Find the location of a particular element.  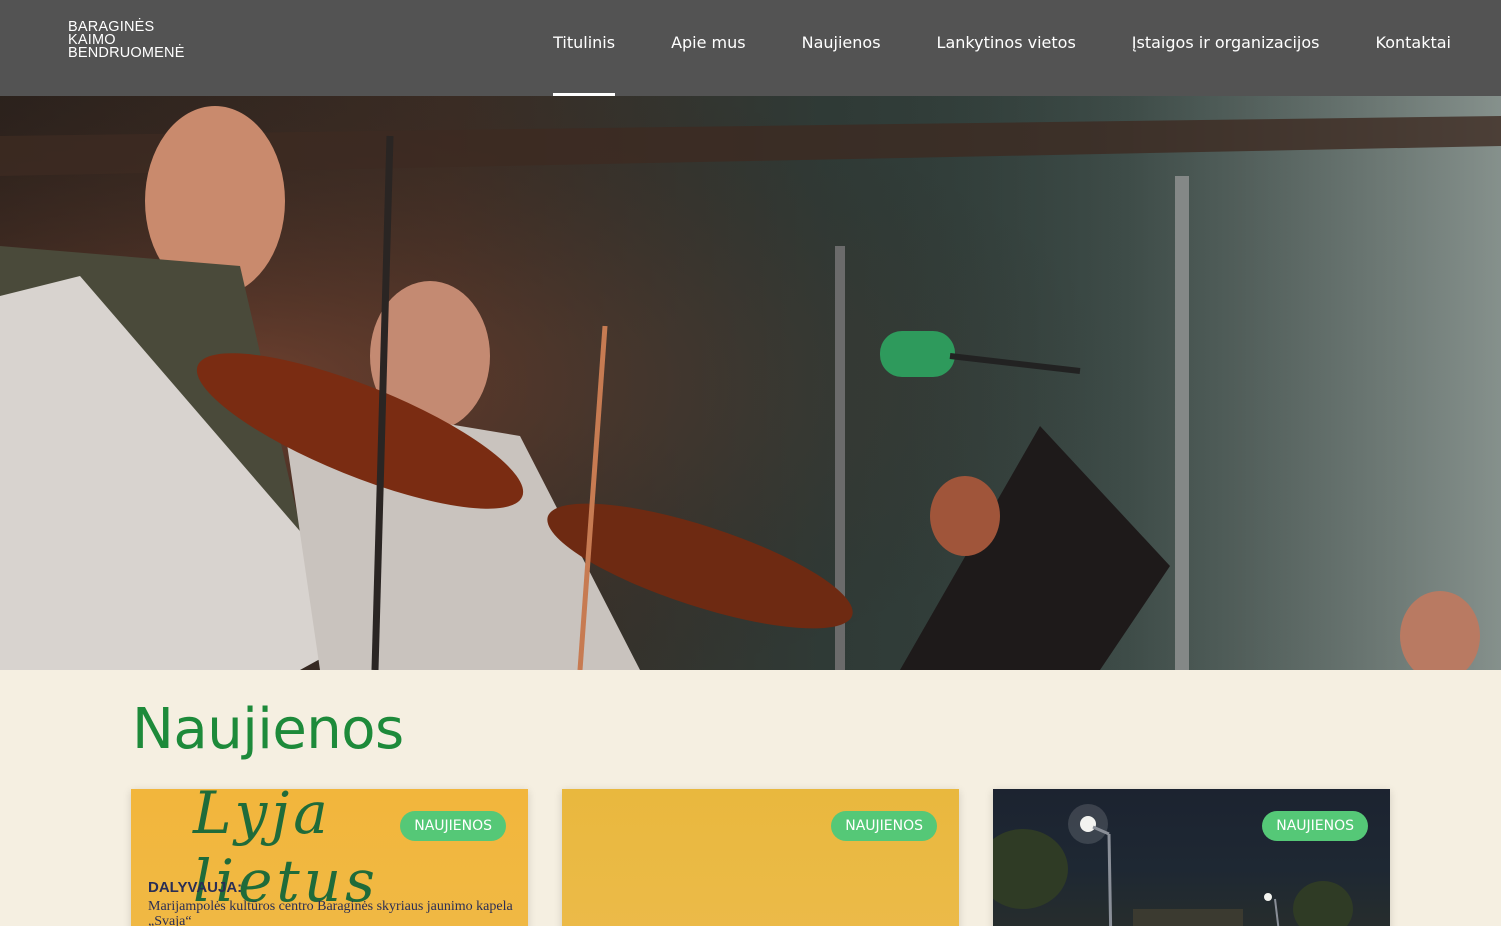

news-card-3: NAUJIENOS is located at coordinates (1191, 857).